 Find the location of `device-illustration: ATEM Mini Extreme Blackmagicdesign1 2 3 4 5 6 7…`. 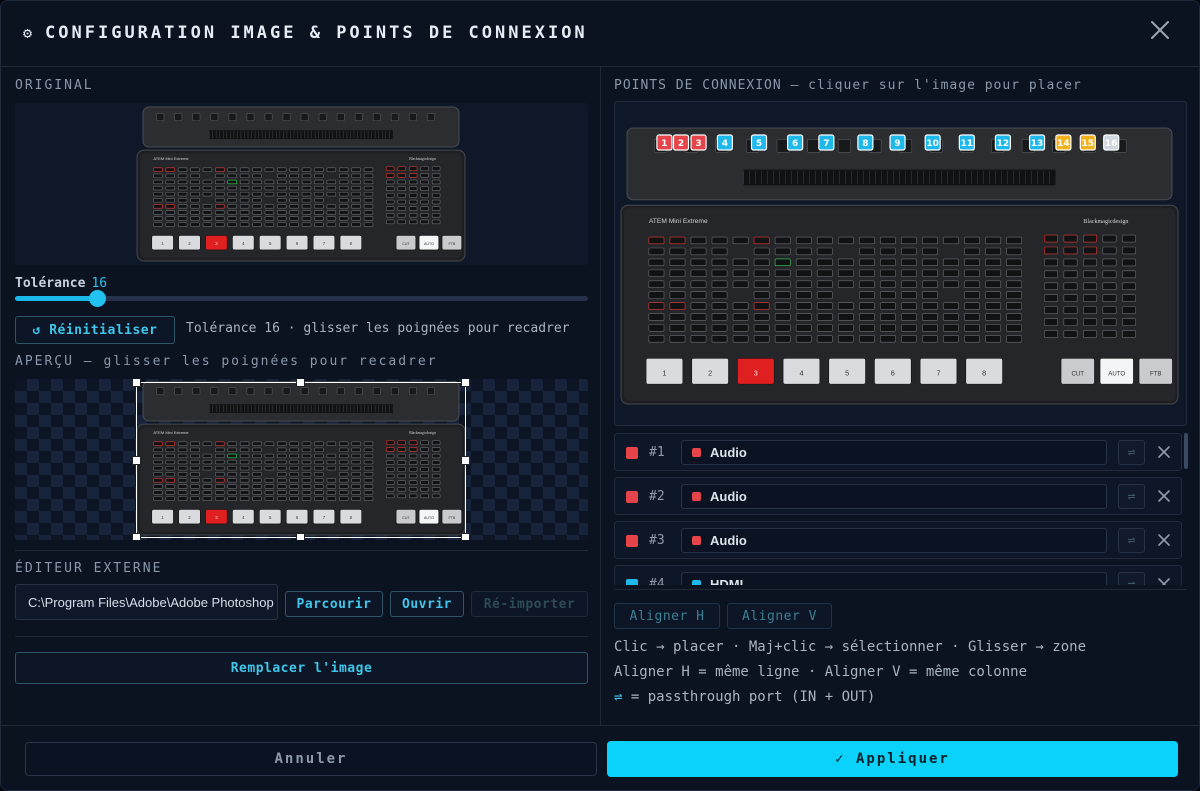

device-illustration: ATEM Mini Extreme Blackmagicdesign1 2 3 4 5 6 7… is located at coordinates (301, 184).